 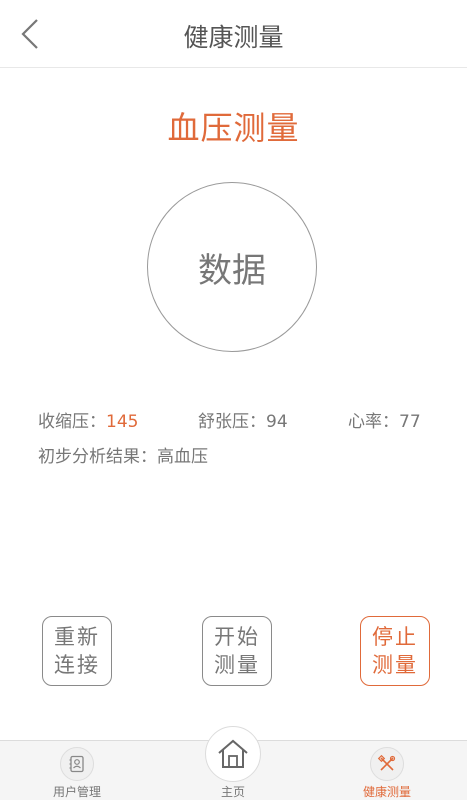 I want to click on address-book-icon, so click(x=76, y=764).